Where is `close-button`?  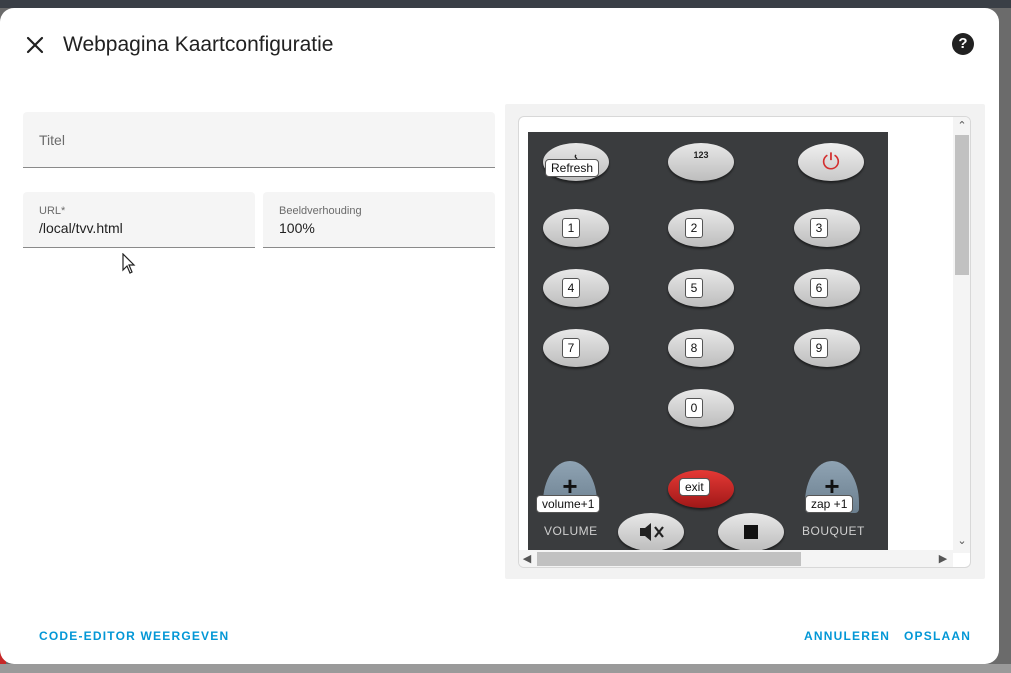 close-button is located at coordinates (35, 45).